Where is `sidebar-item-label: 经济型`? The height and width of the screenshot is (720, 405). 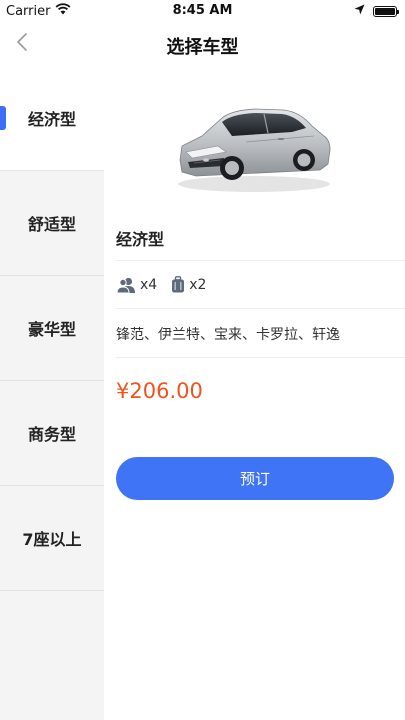 sidebar-item-label: 经济型 is located at coordinates (51, 119).